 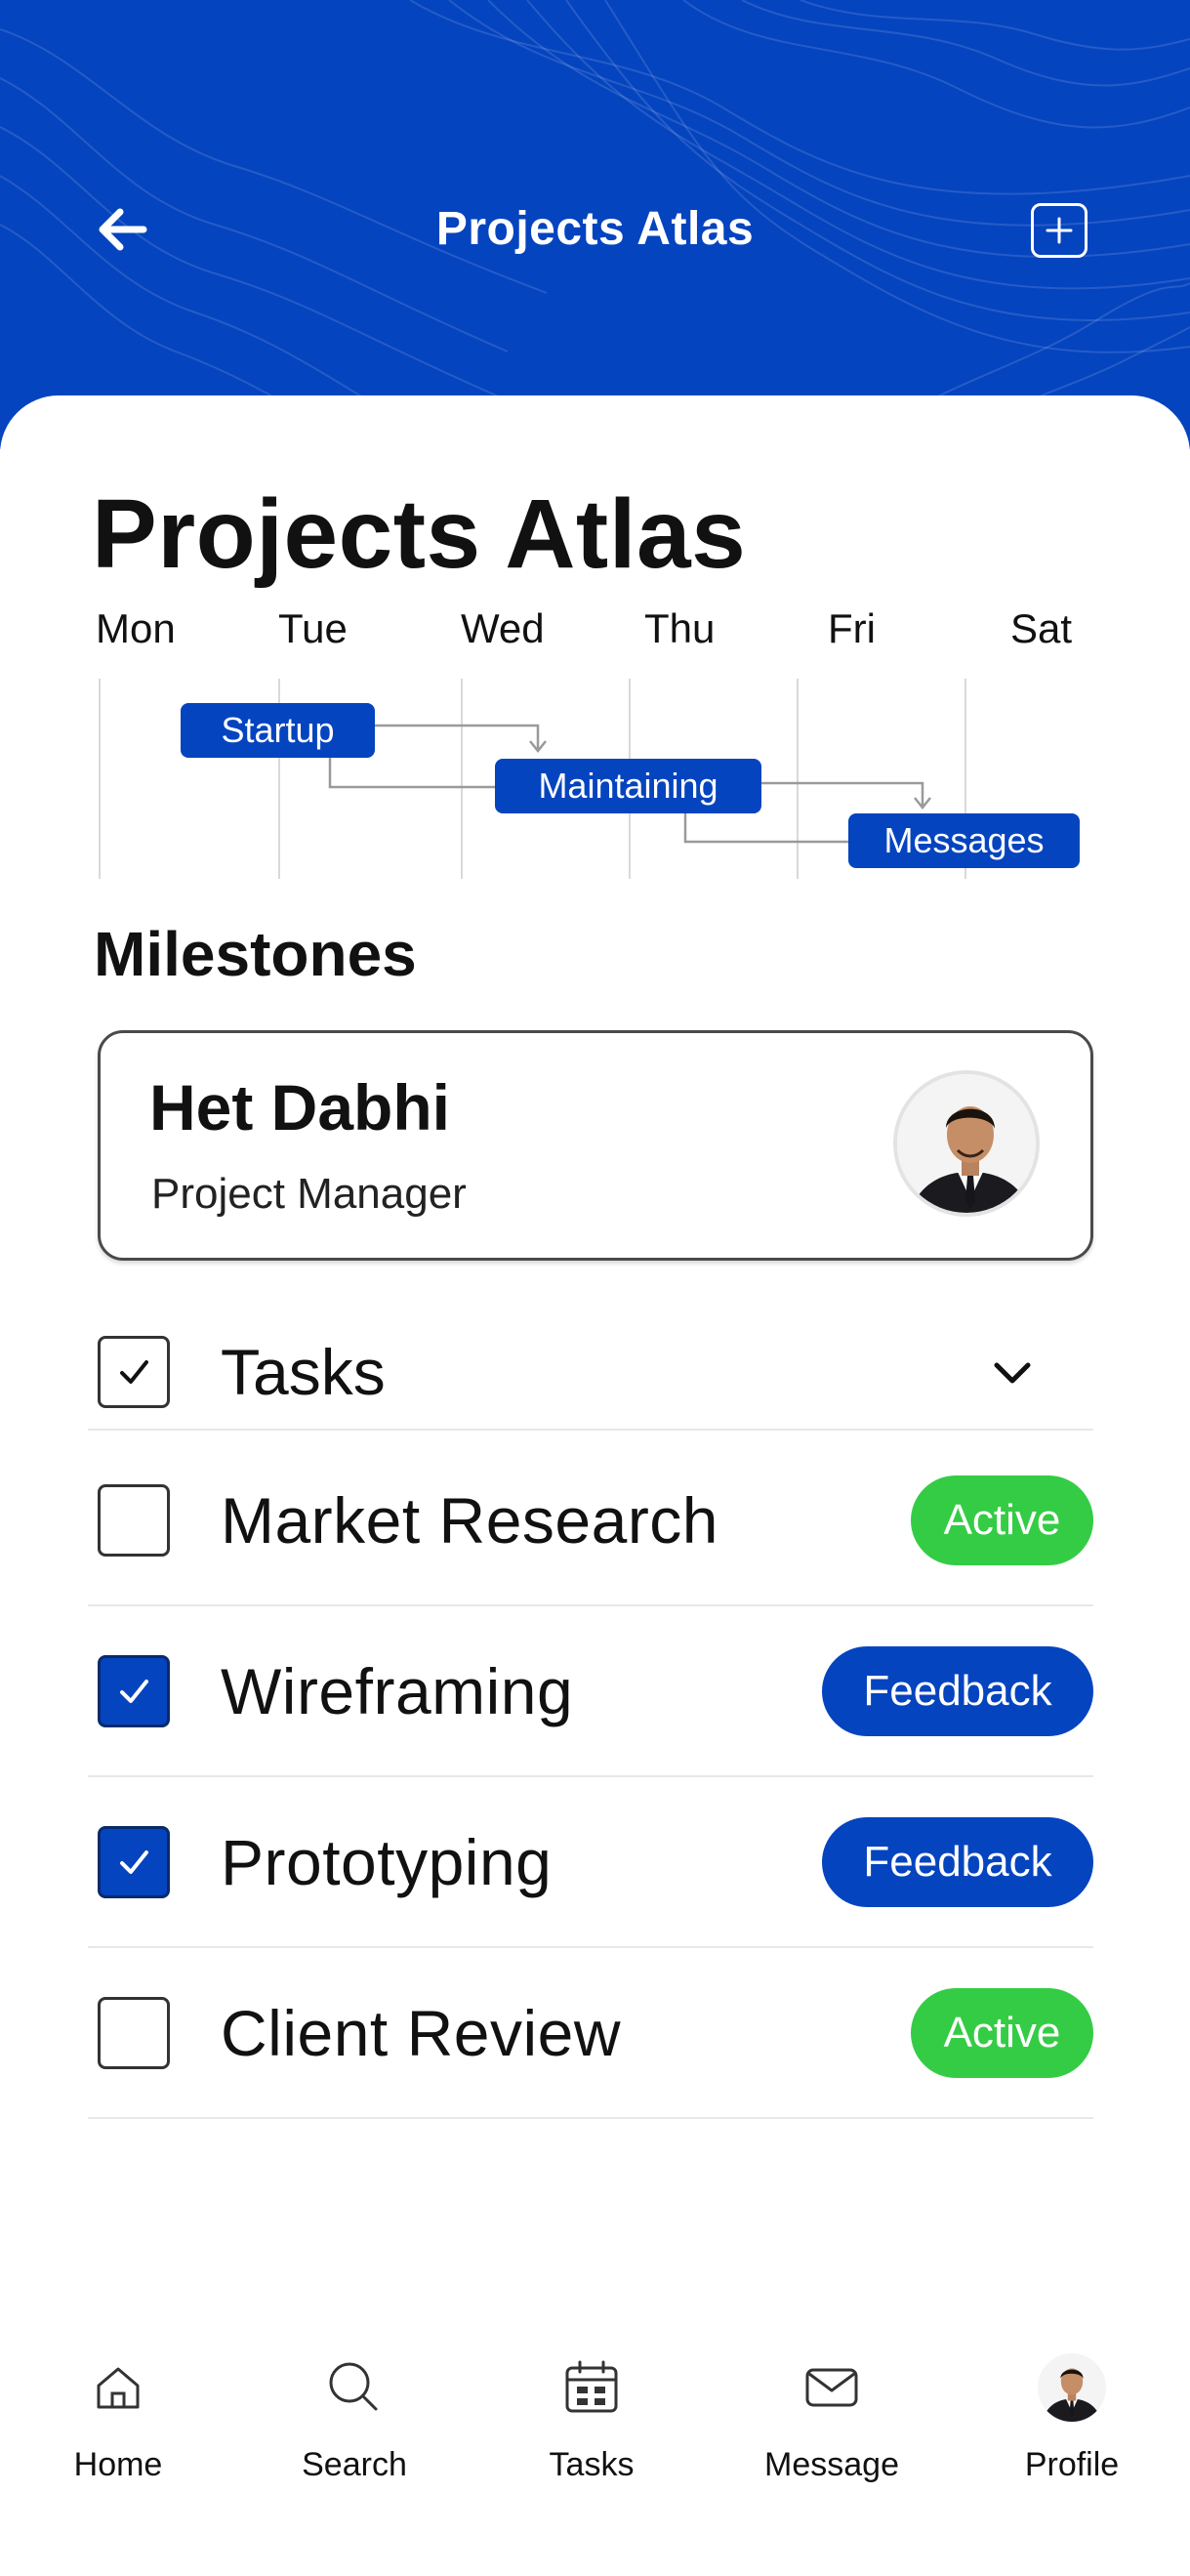 What do you see at coordinates (595, 1145) in the screenshot?
I see `manager-card: Het Dabhi Project Manager` at bounding box center [595, 1145].